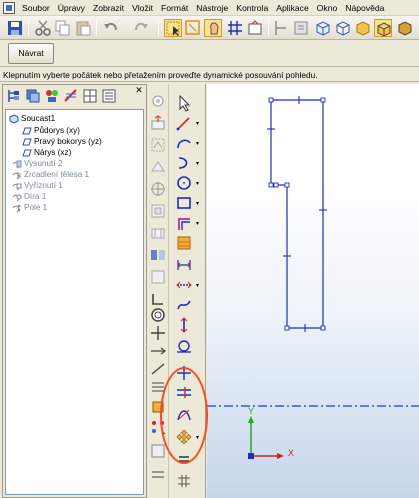  What do you see at coordinates (405, 28) in the screenshot?
I see `render-icon` at bounding box center [405, 28].